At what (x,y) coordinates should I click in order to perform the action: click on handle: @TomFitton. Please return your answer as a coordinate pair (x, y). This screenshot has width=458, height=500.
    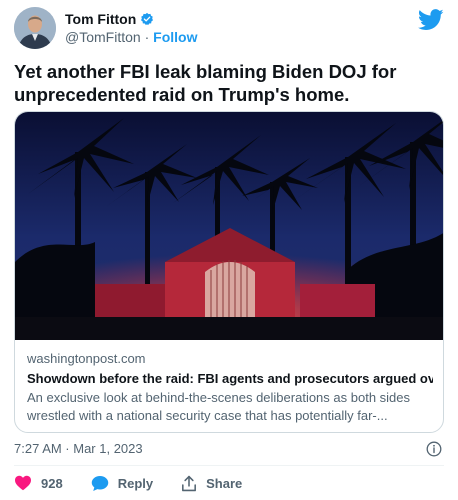
    Looking at the image, I should click on (103, 37).